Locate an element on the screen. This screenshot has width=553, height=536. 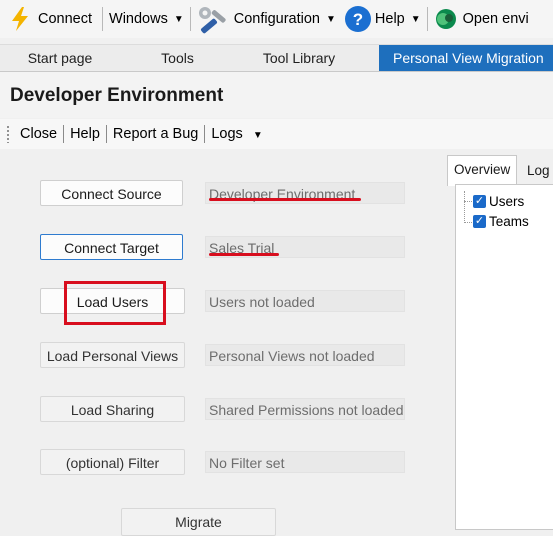
connect-source-button: Connect Source is located at coordinates (111, 193).